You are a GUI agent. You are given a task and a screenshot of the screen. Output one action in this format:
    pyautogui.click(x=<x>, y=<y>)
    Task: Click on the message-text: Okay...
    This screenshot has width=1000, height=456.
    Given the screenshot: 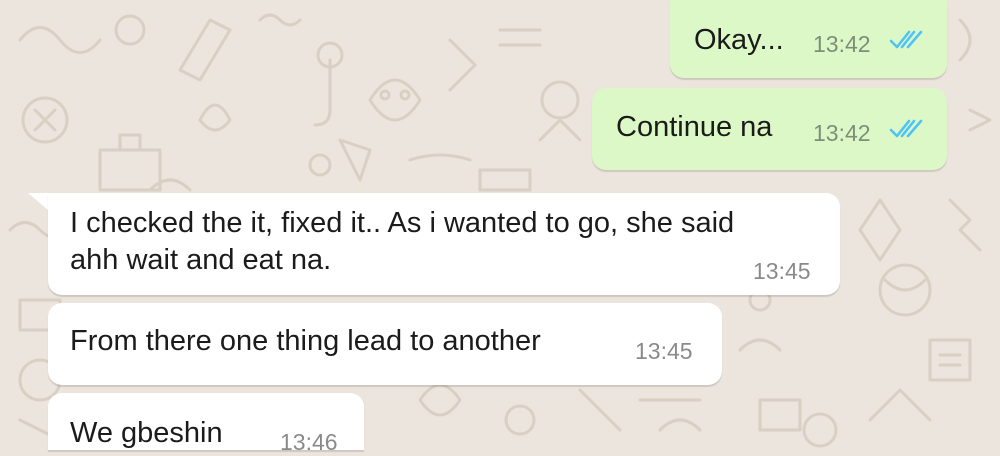 What is the action you would take?
    pyautogui.click(x=739, y=40)
    